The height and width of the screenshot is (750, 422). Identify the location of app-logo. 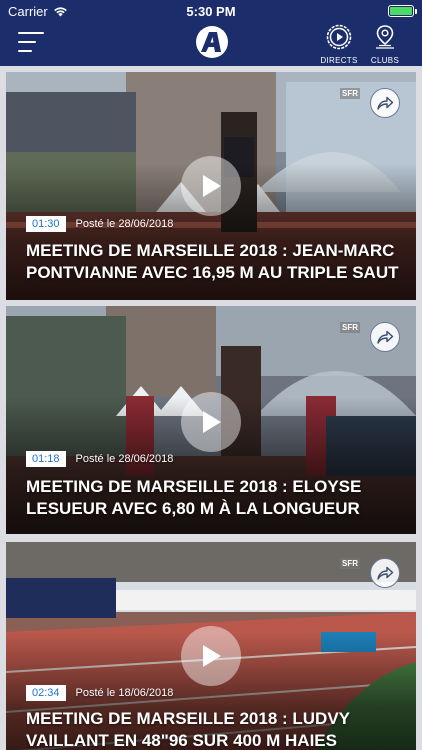
(212, 42).